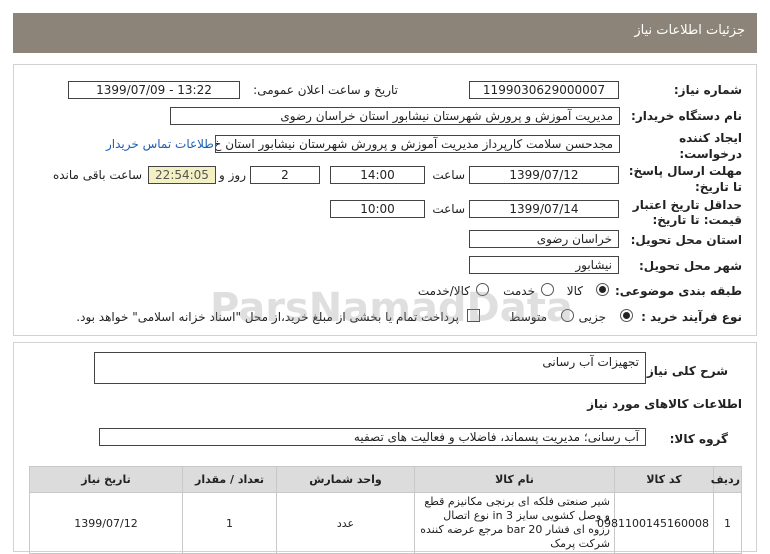 Image resolution: width=770 pixels, height=554 pixels. Describe the element at coordinates (544, 209) in the screenshot. I see `validity-date-field: 1399/07/14` at that location.